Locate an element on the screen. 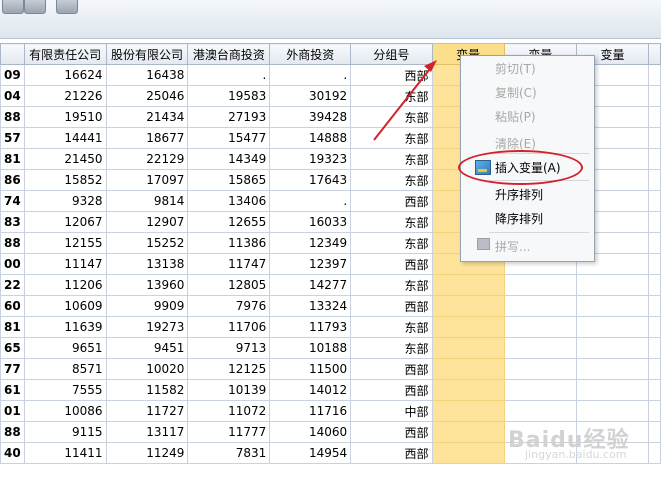 Image resolution: width=661 pixels, height=483 pixels. annotation-arrow is located at coordinates (405, 100).